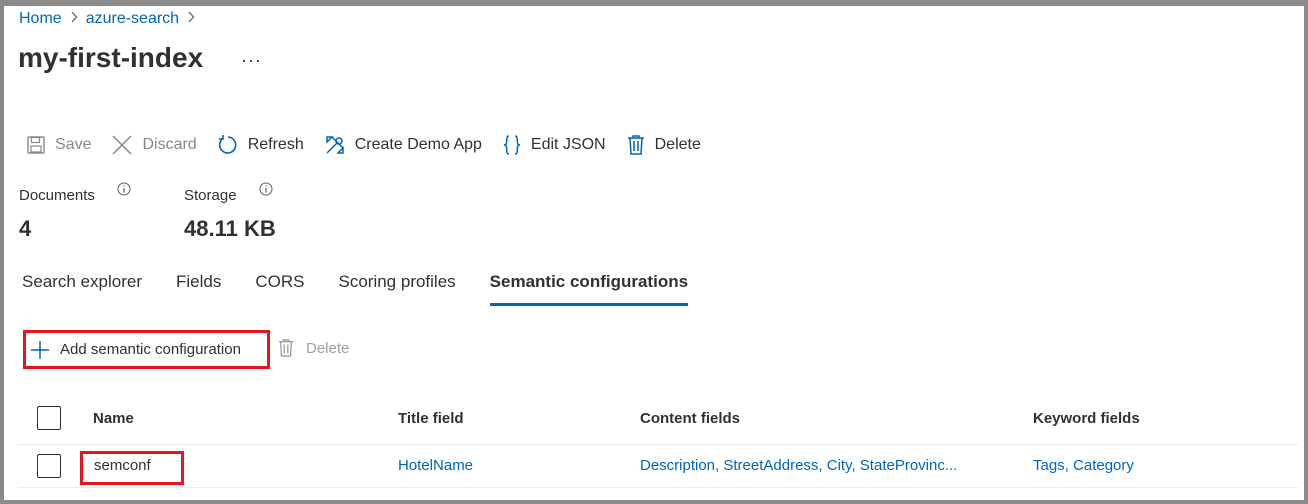 This screenshot has width=1308, height=504. Describe the element at coordinates (198, 289) in the screenshot. I see `tab-fields: Fields` at that location.